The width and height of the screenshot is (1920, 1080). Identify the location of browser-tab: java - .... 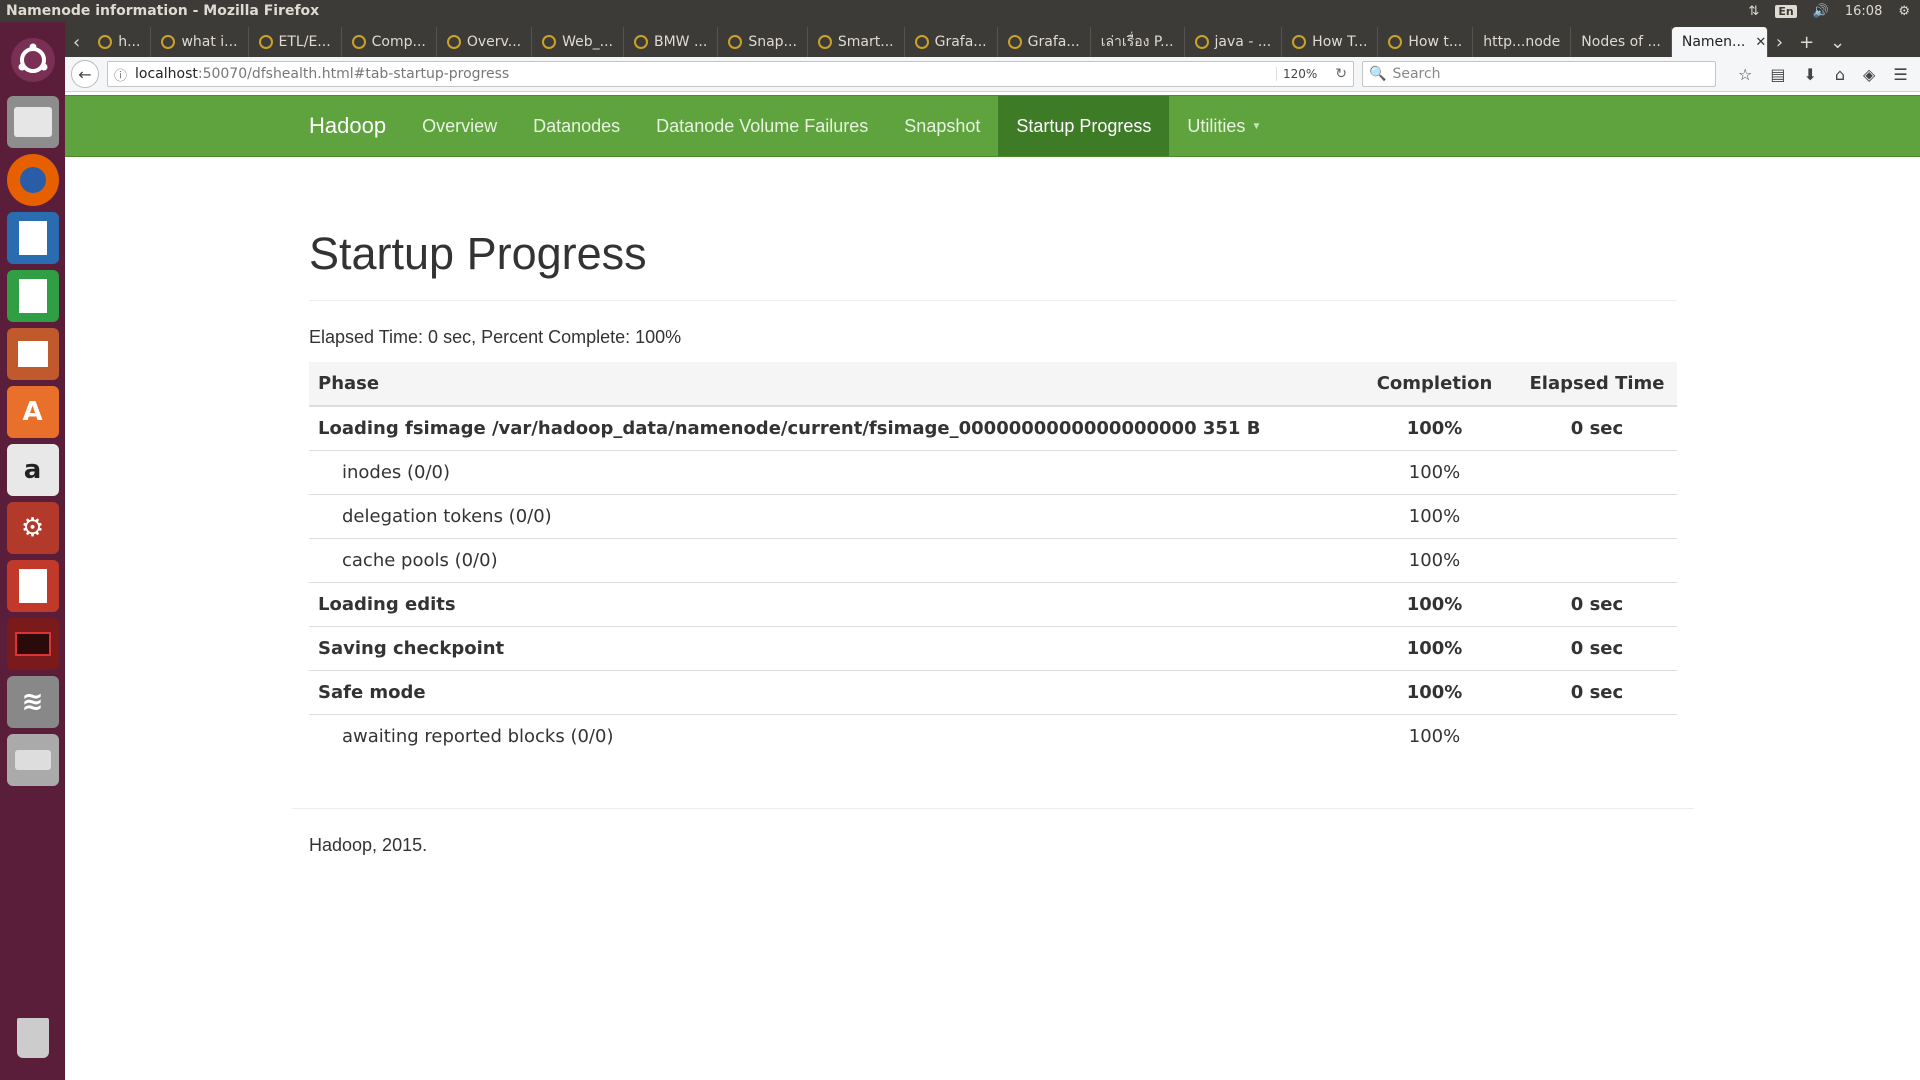
(1234, 42).